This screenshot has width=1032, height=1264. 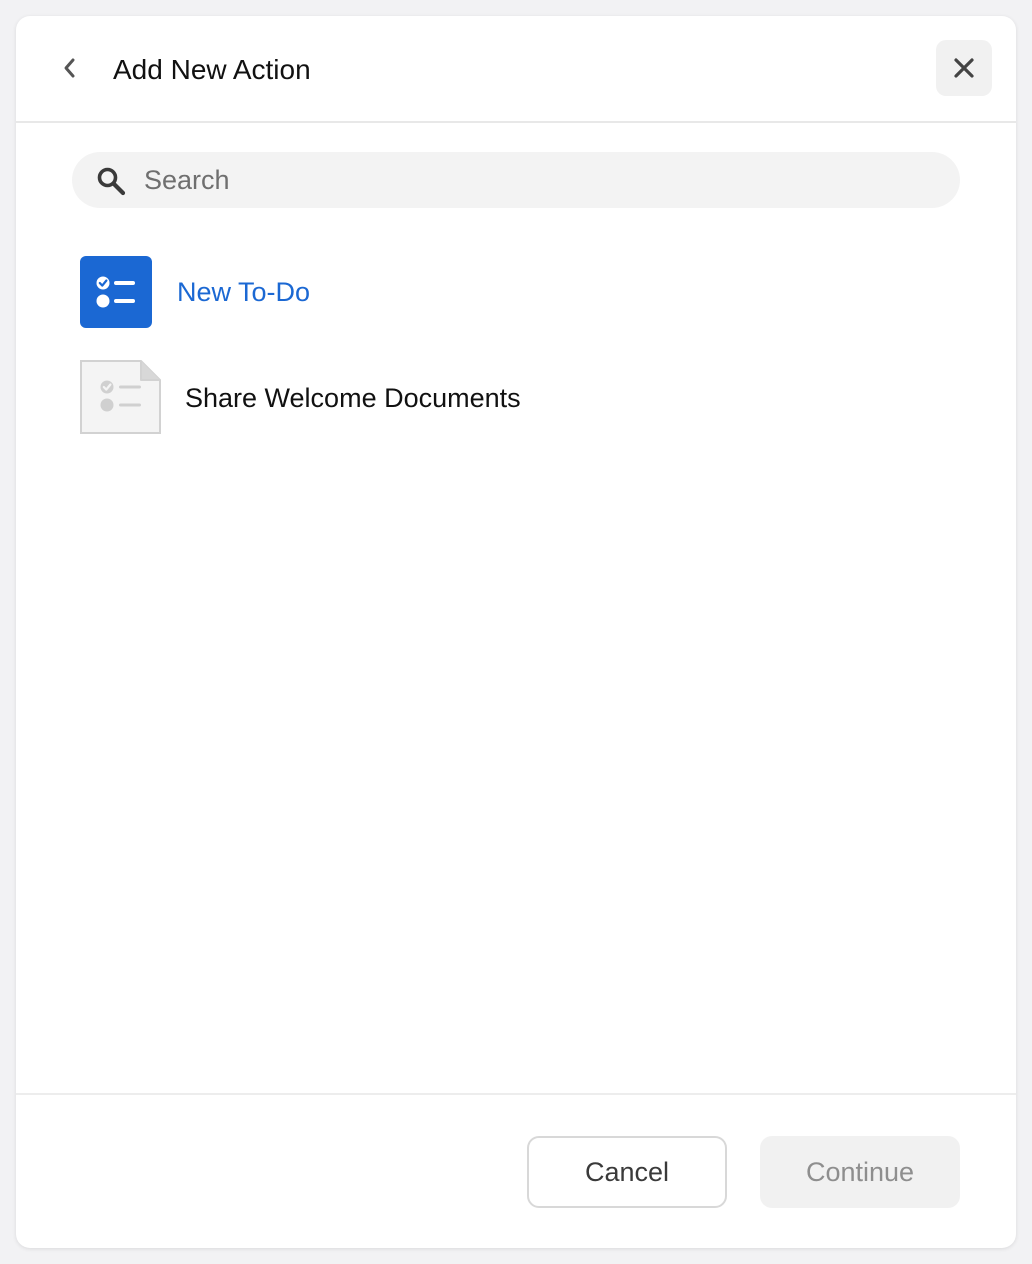 I want to click on chevron-left-icon, so click(x=69, y=68).